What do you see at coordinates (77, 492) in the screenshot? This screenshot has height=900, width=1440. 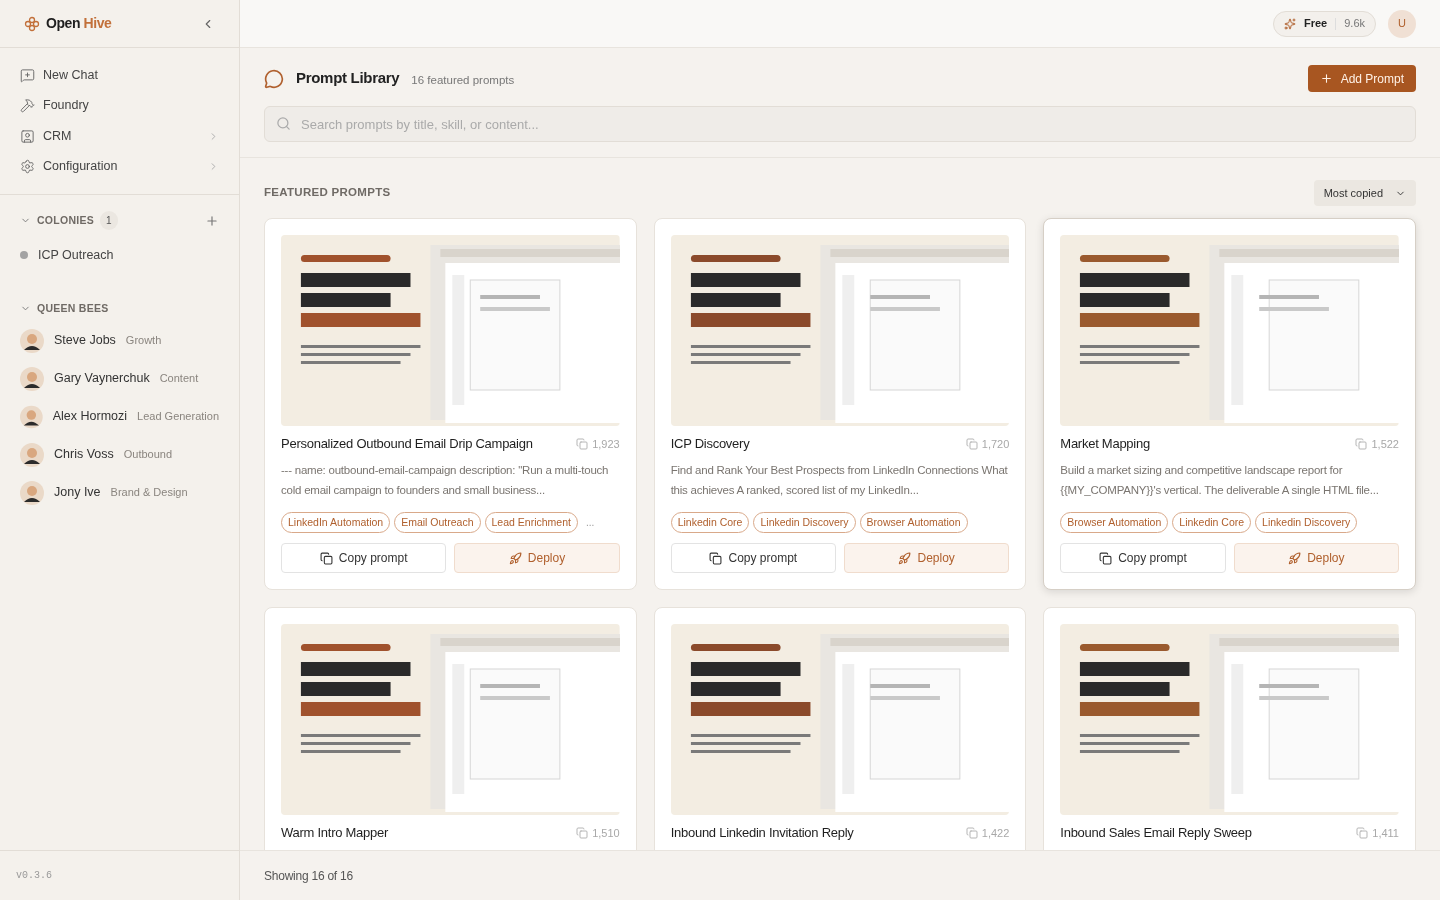 I see `bee-name: Jony Ive` at bounding box center [77, 492].